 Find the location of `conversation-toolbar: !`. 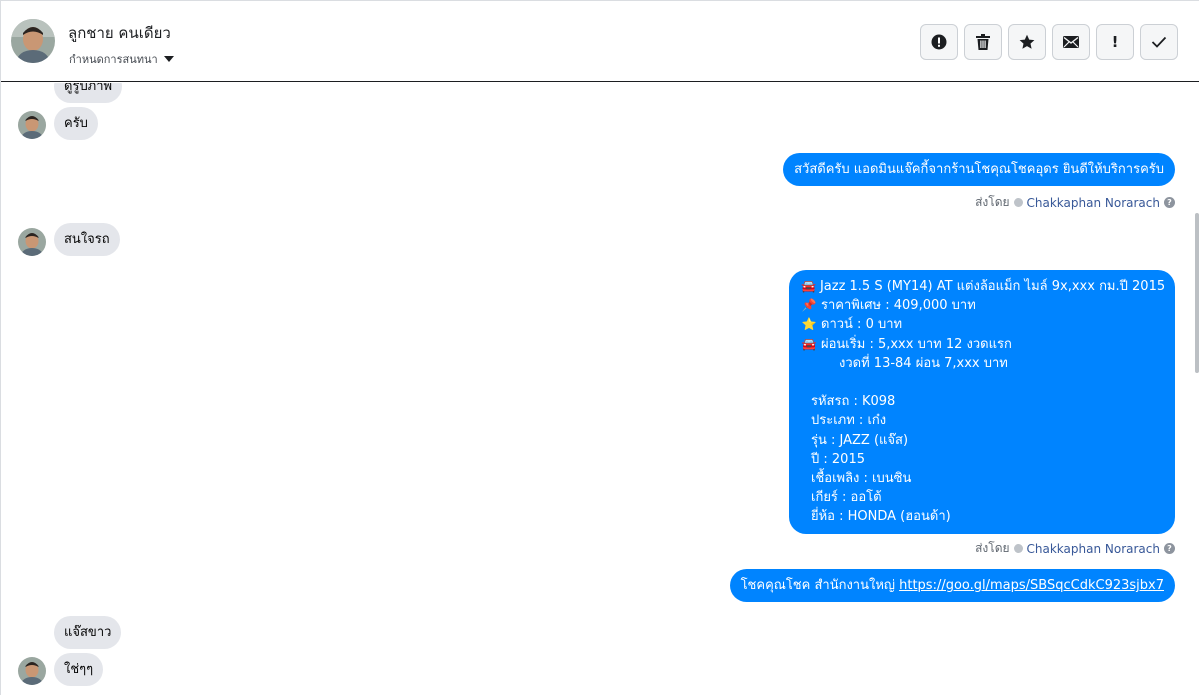

conversation-toolbar: ! is located at coordinates (1049, 42).